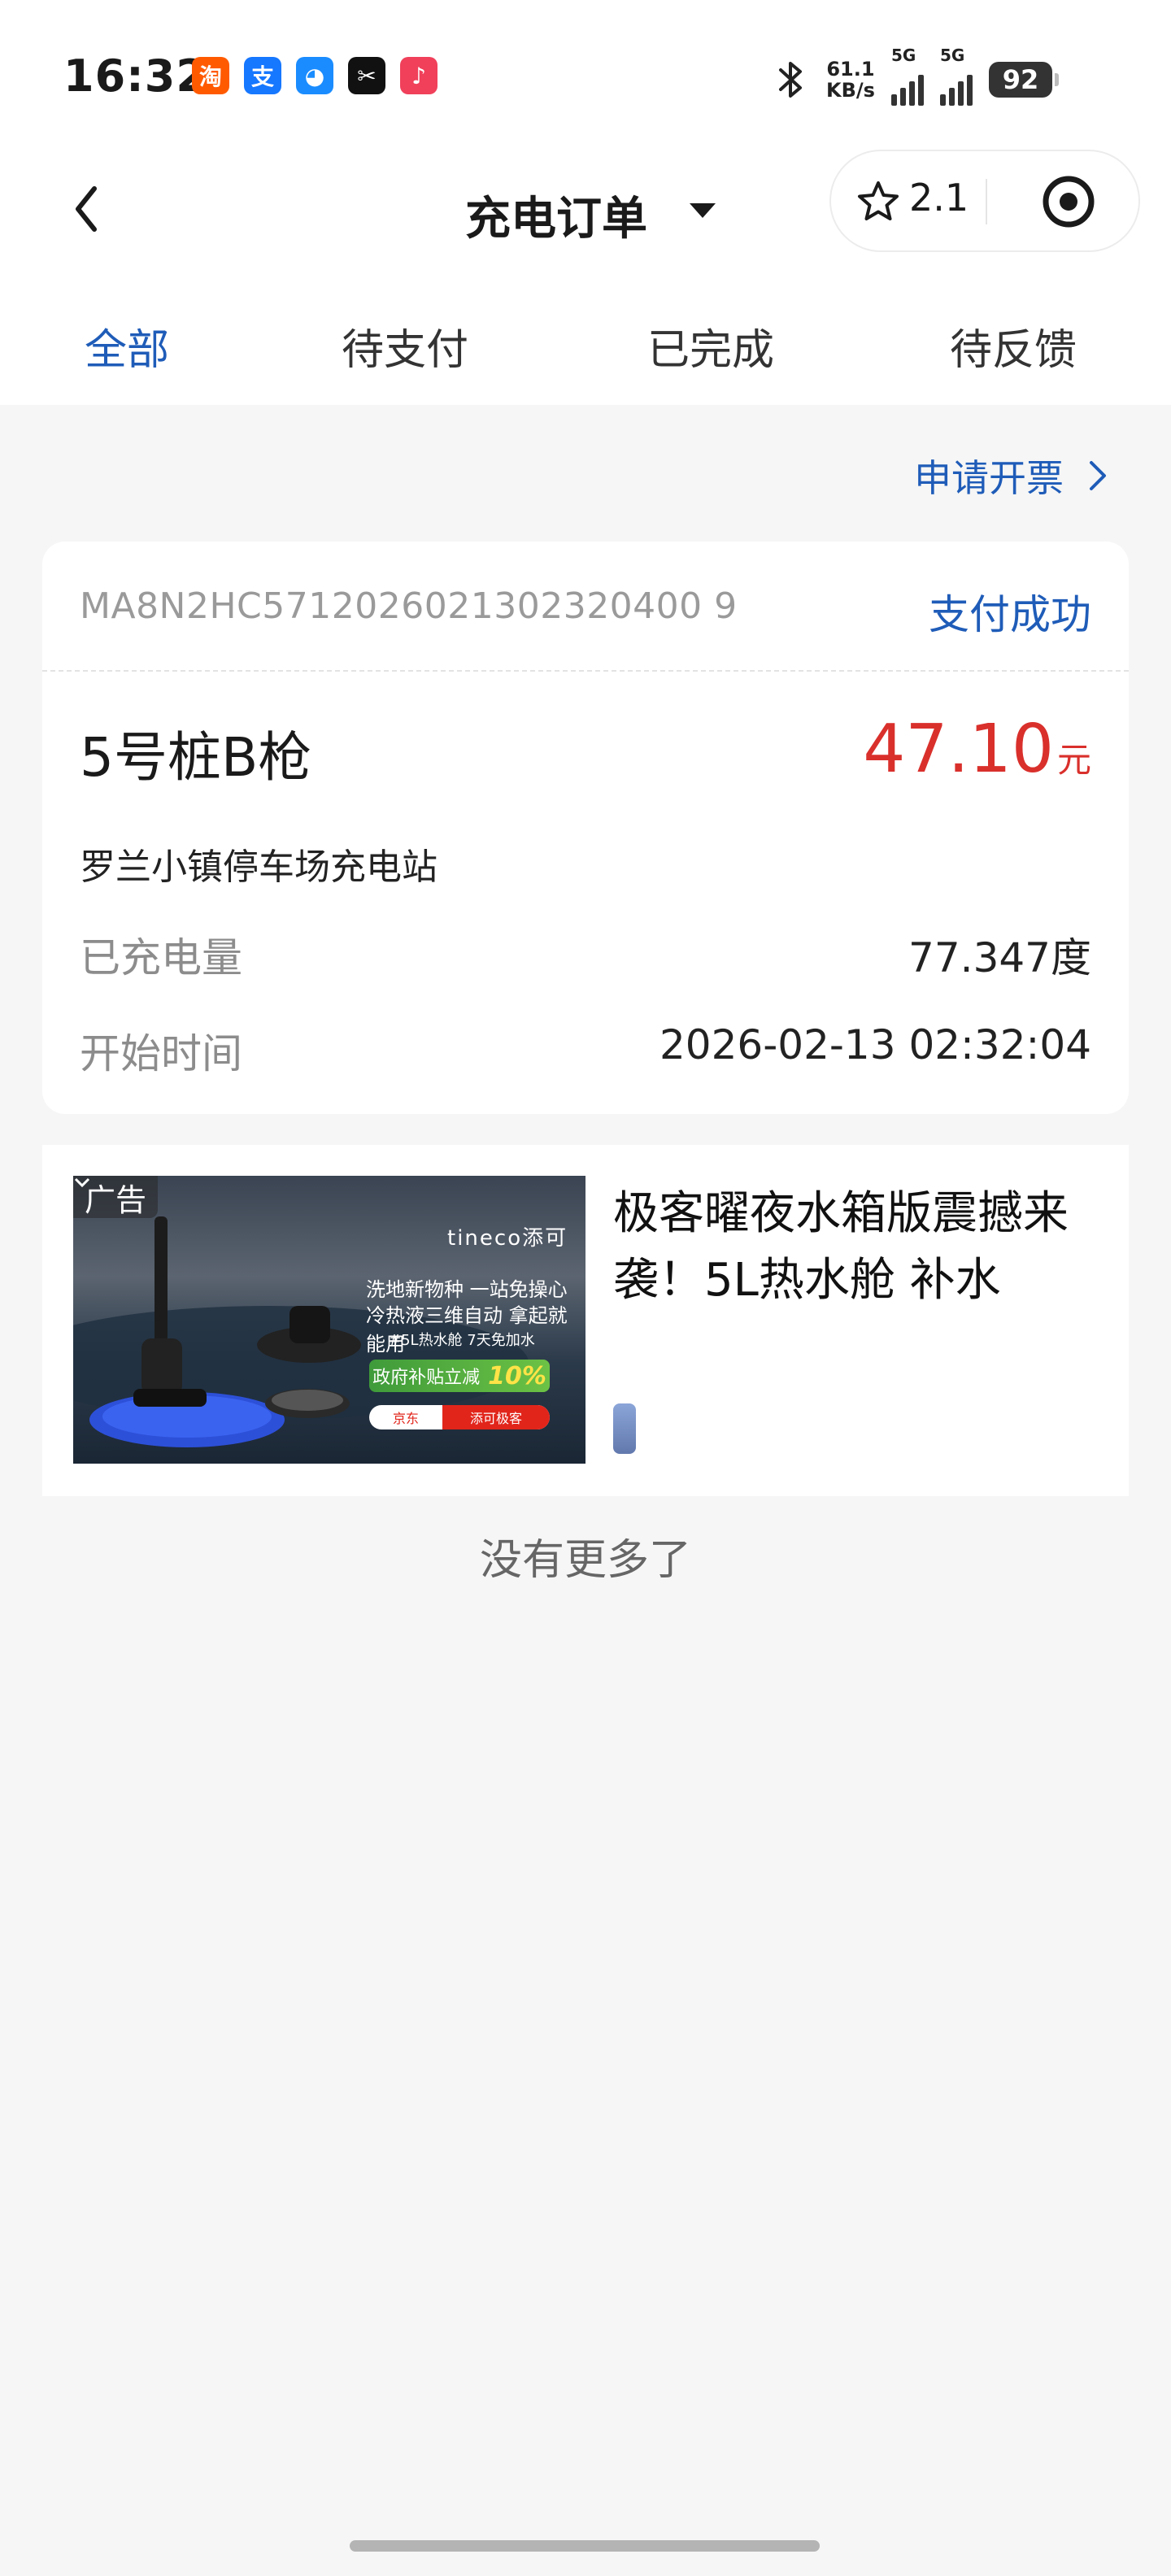  I want to click on alipay-icon: 支, so click(262, 75).